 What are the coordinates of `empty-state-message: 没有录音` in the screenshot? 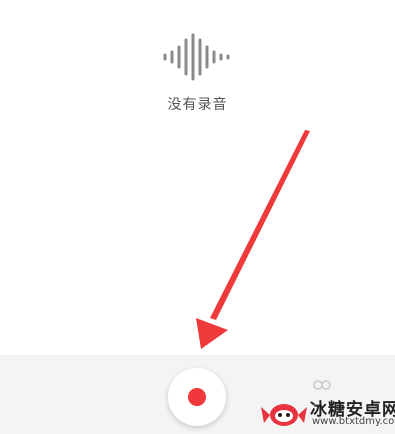 It's located at (197, 105).